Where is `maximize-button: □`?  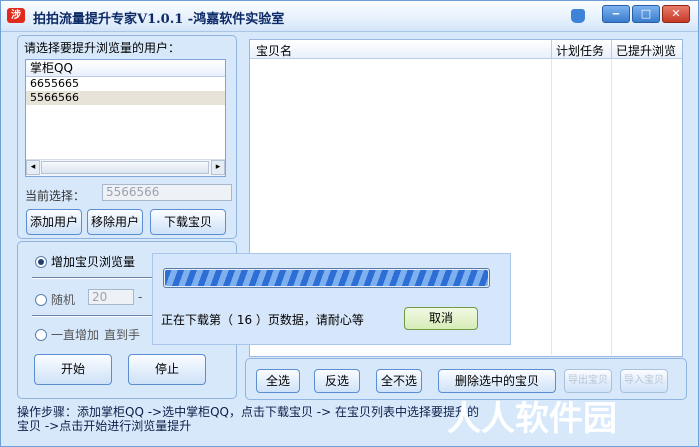 maximize-button: □ is located at coordinates (646, 14).